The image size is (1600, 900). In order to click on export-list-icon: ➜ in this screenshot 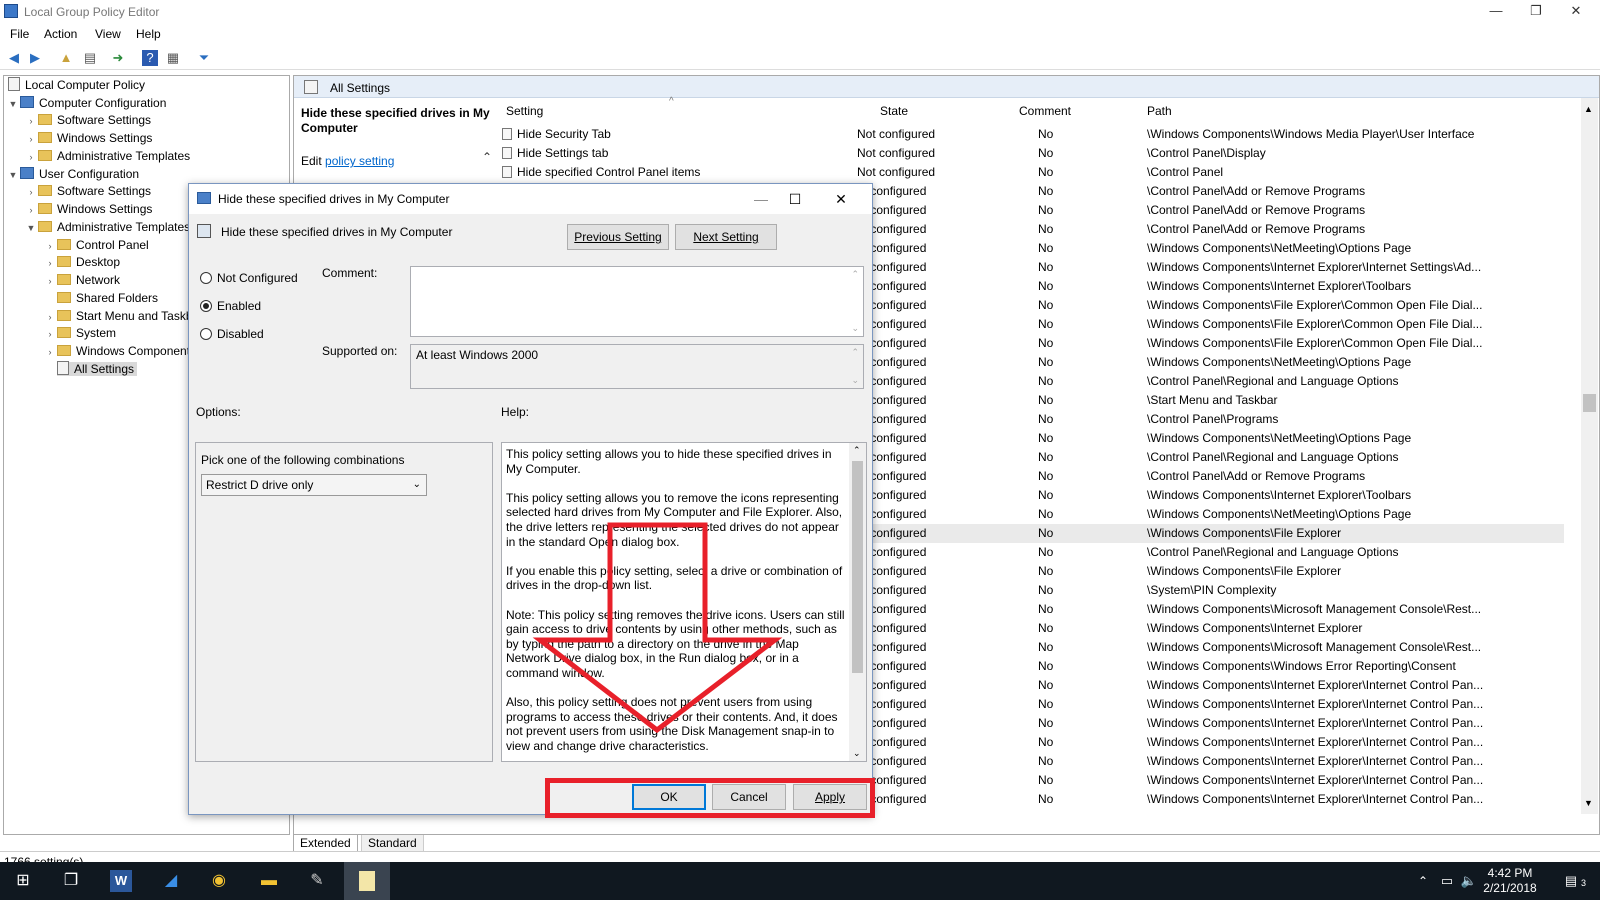, I will do `click(118, 58)`.